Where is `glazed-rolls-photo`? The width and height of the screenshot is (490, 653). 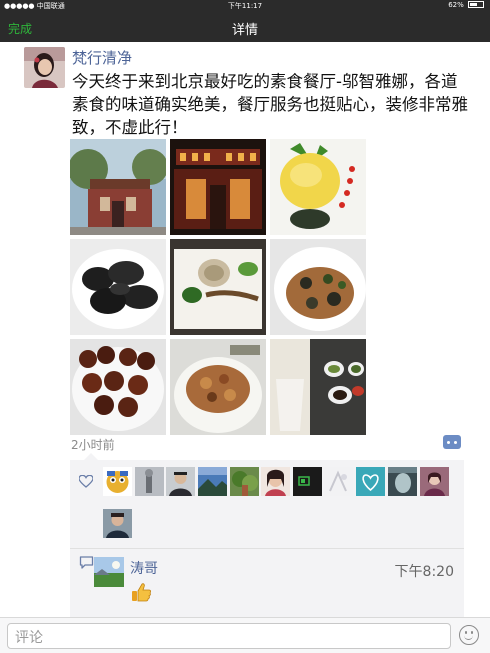
glazed-rolls-photo is located at coordinates (118, 387).